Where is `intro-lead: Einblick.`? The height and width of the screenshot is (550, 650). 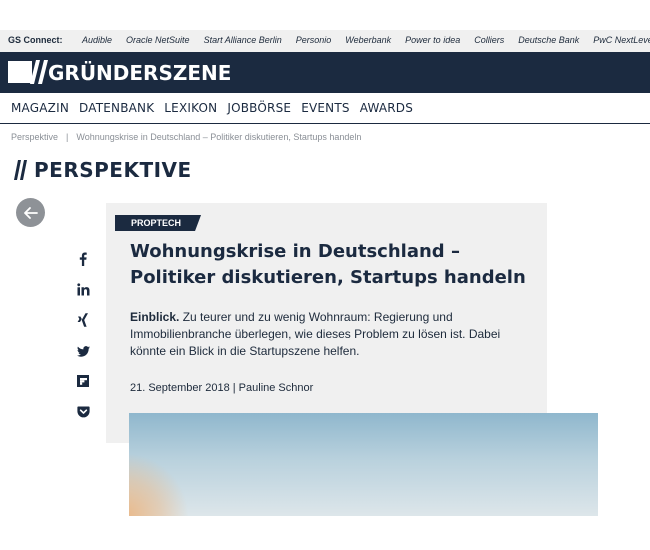 intro-lead: Einblick. is located at coordinates (155, 317).